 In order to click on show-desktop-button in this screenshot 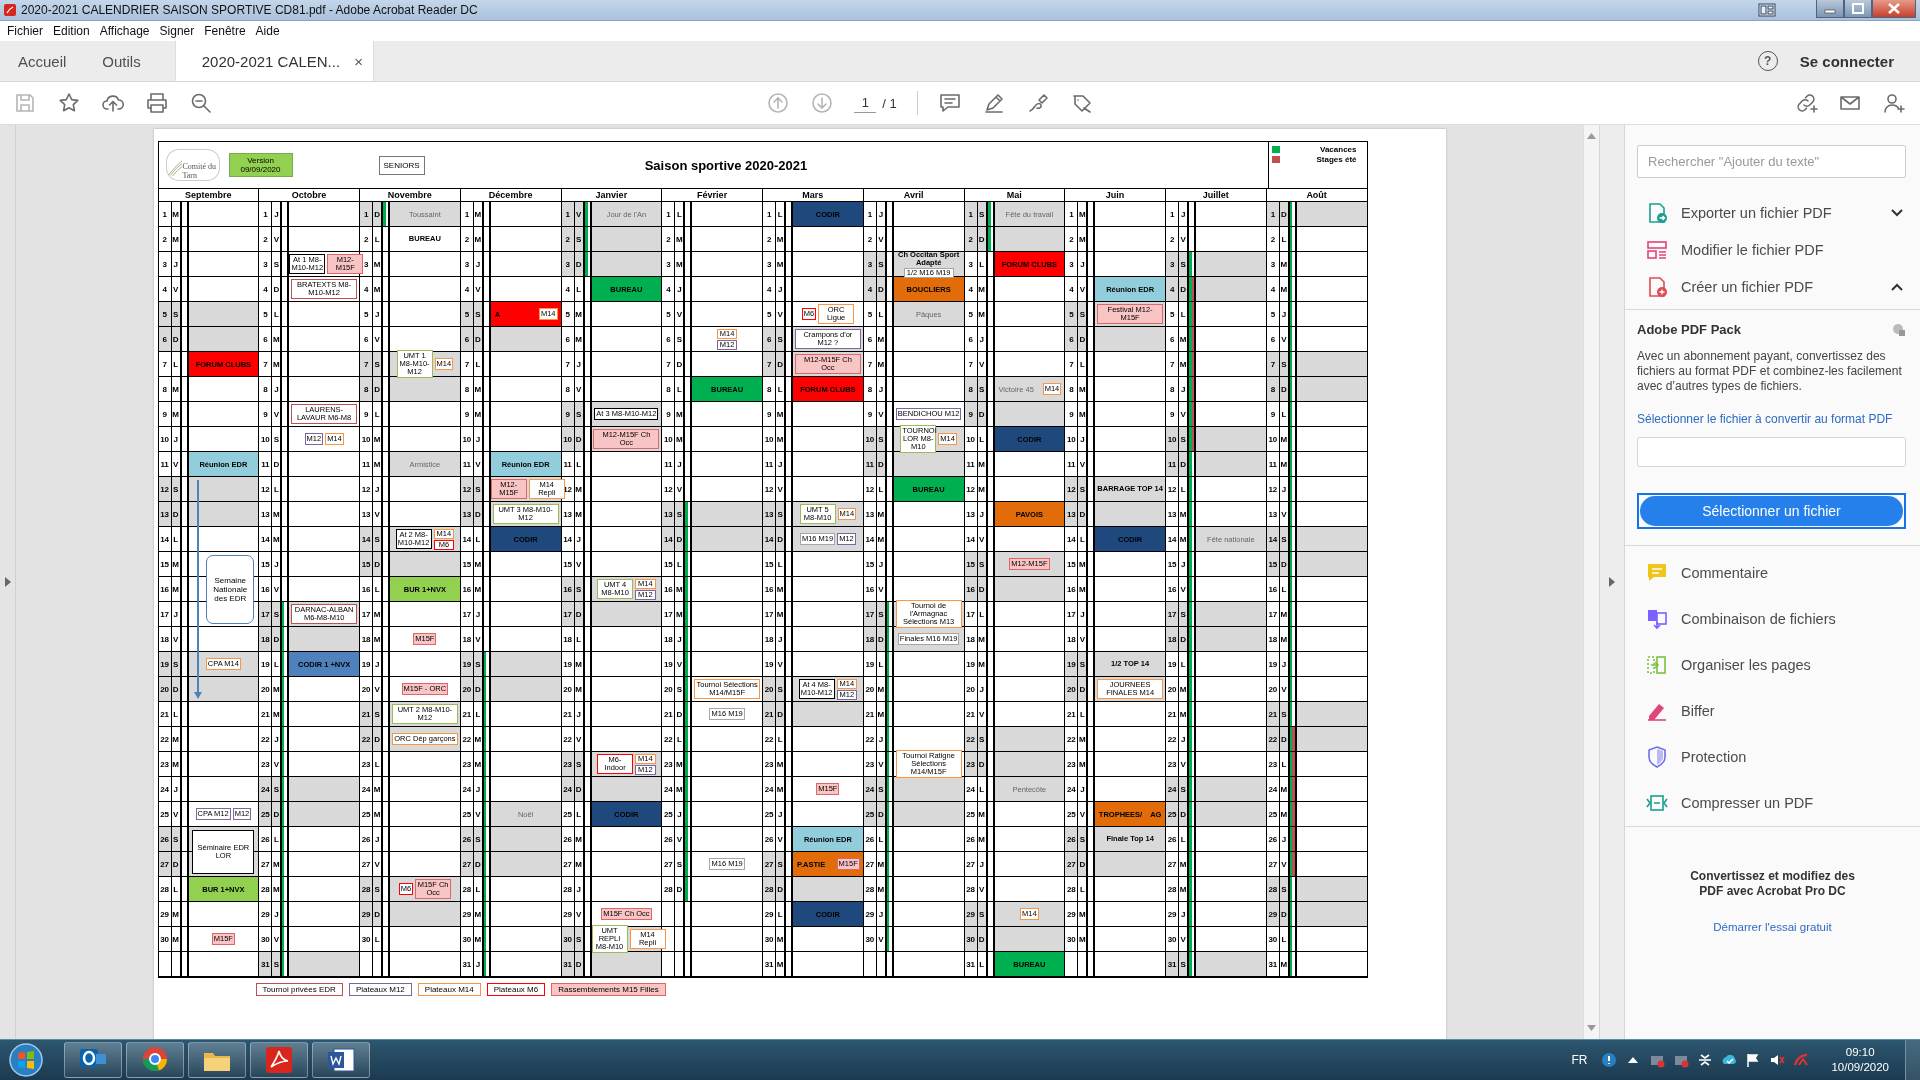, I will do `click(1912, 1060)`.